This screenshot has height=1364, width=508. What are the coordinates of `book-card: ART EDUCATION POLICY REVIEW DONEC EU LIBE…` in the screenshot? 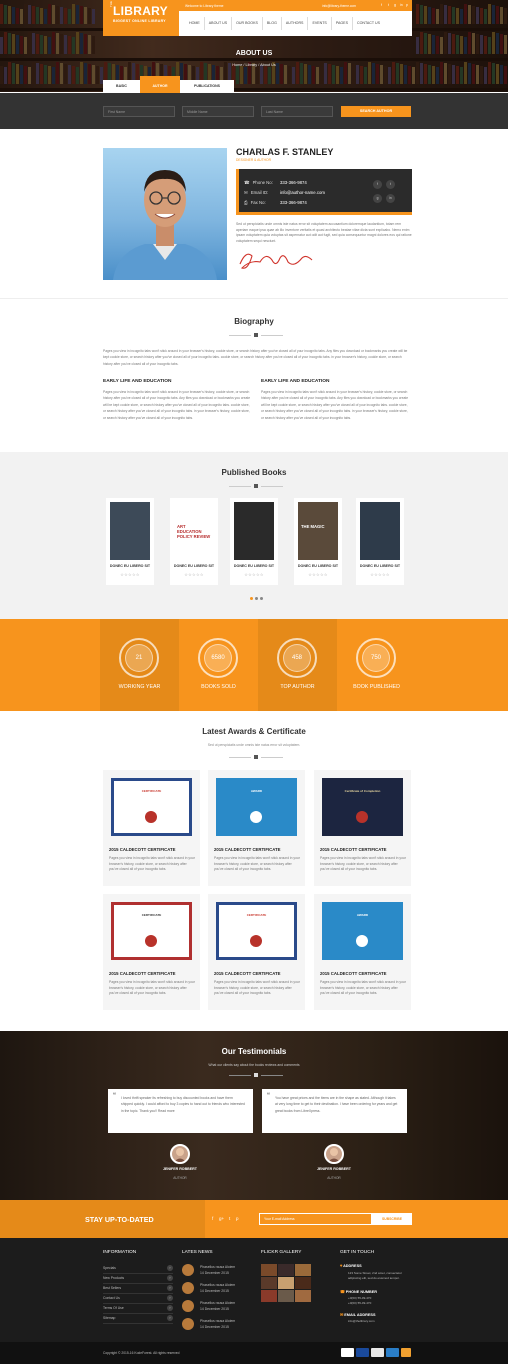 It's located at (194, 541).